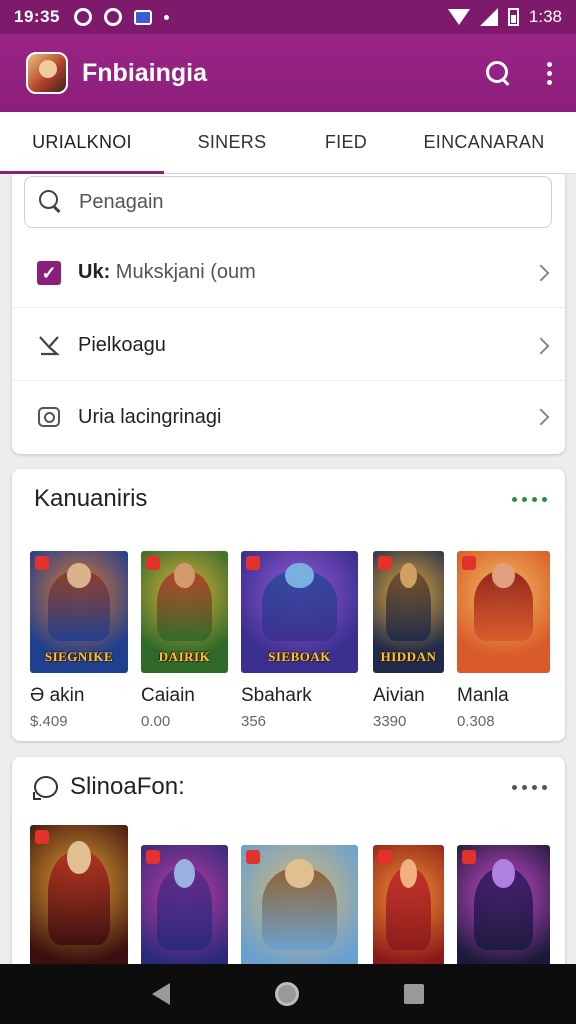  What do you see at coordinates (299, 656) in the screenshot?
I see `cover-title: SIEBOAK` at bounding box center [299, 656].